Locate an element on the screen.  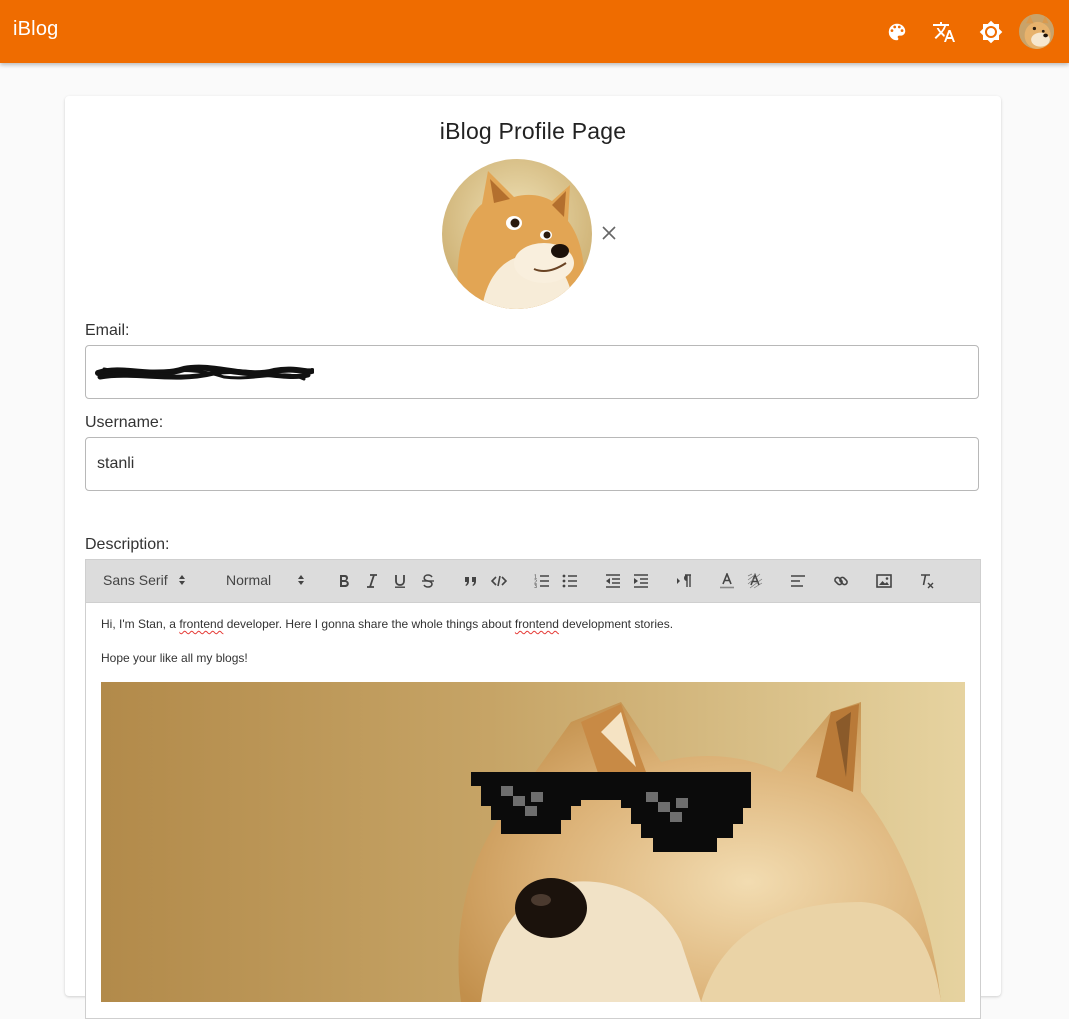
description-paragraph: Hope your like all my blogs! is located at coordinates (174, 658).